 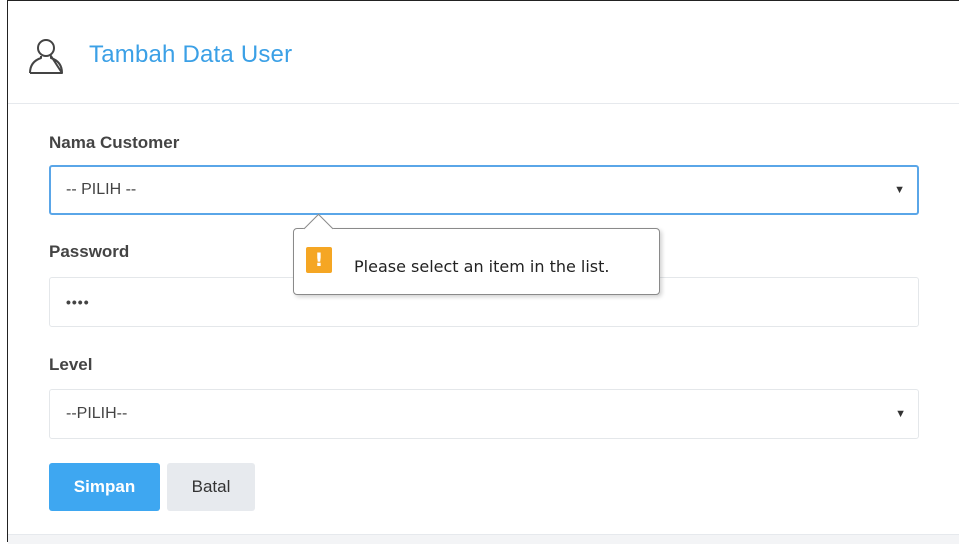 What do you see at coordinates (114, 142) in the screenshot?
I see `customer-label: Nama Customer` at bounding box center [114, 142].